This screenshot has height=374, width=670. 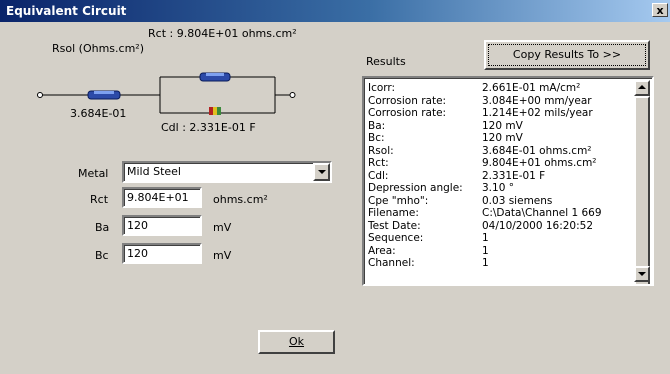 What do you see at coordinates (542, 213) in the screenshot?
I see `result-value: C:\Data\Channel 1 669` at bounding box center [542, 213].